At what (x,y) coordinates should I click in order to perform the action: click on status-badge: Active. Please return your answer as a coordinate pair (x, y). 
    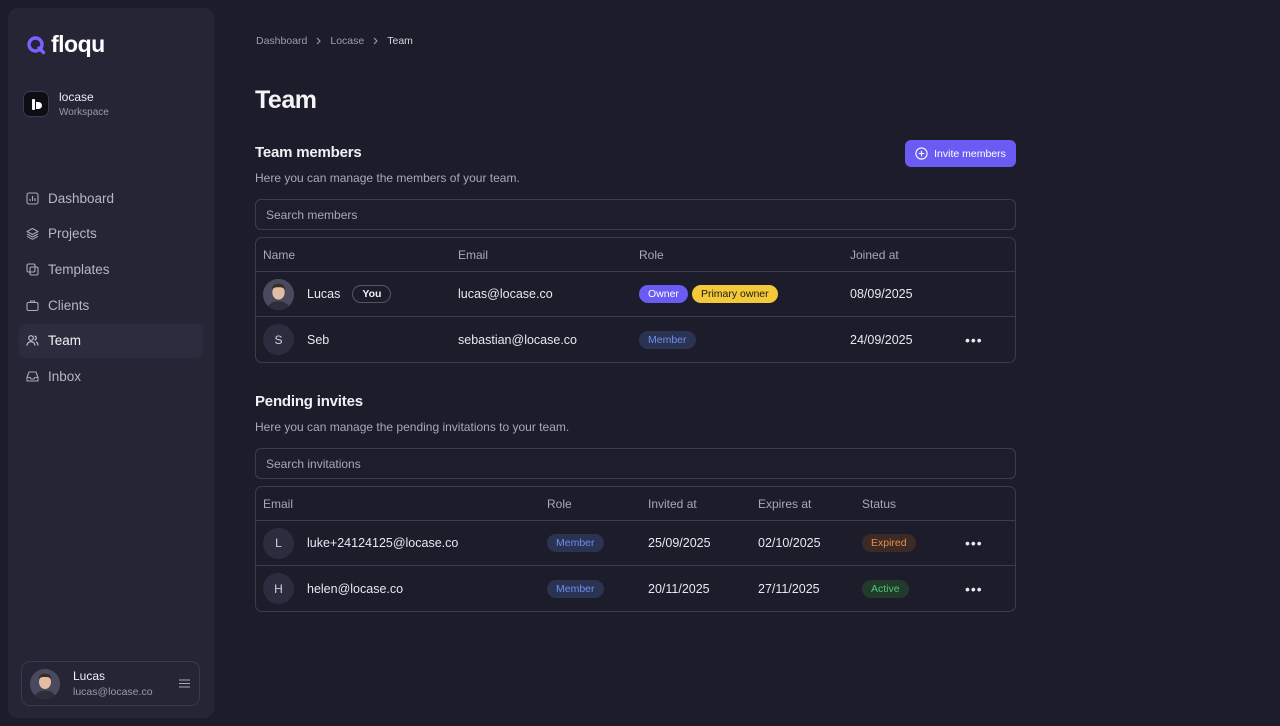
    Looking at the image, I should click on (885, 588).